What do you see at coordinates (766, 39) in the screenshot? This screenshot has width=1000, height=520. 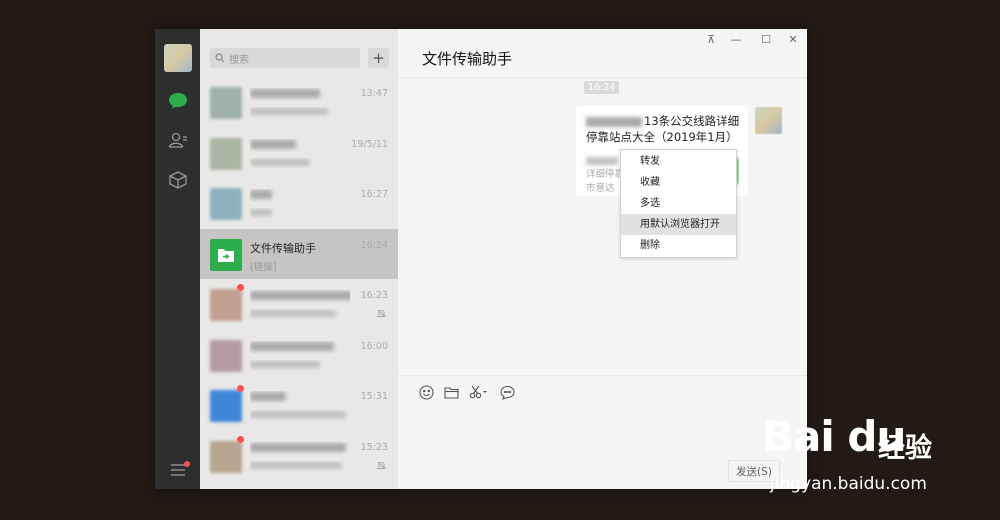 I see `maximize-icon: ☐` at bounding box center [766, 39].